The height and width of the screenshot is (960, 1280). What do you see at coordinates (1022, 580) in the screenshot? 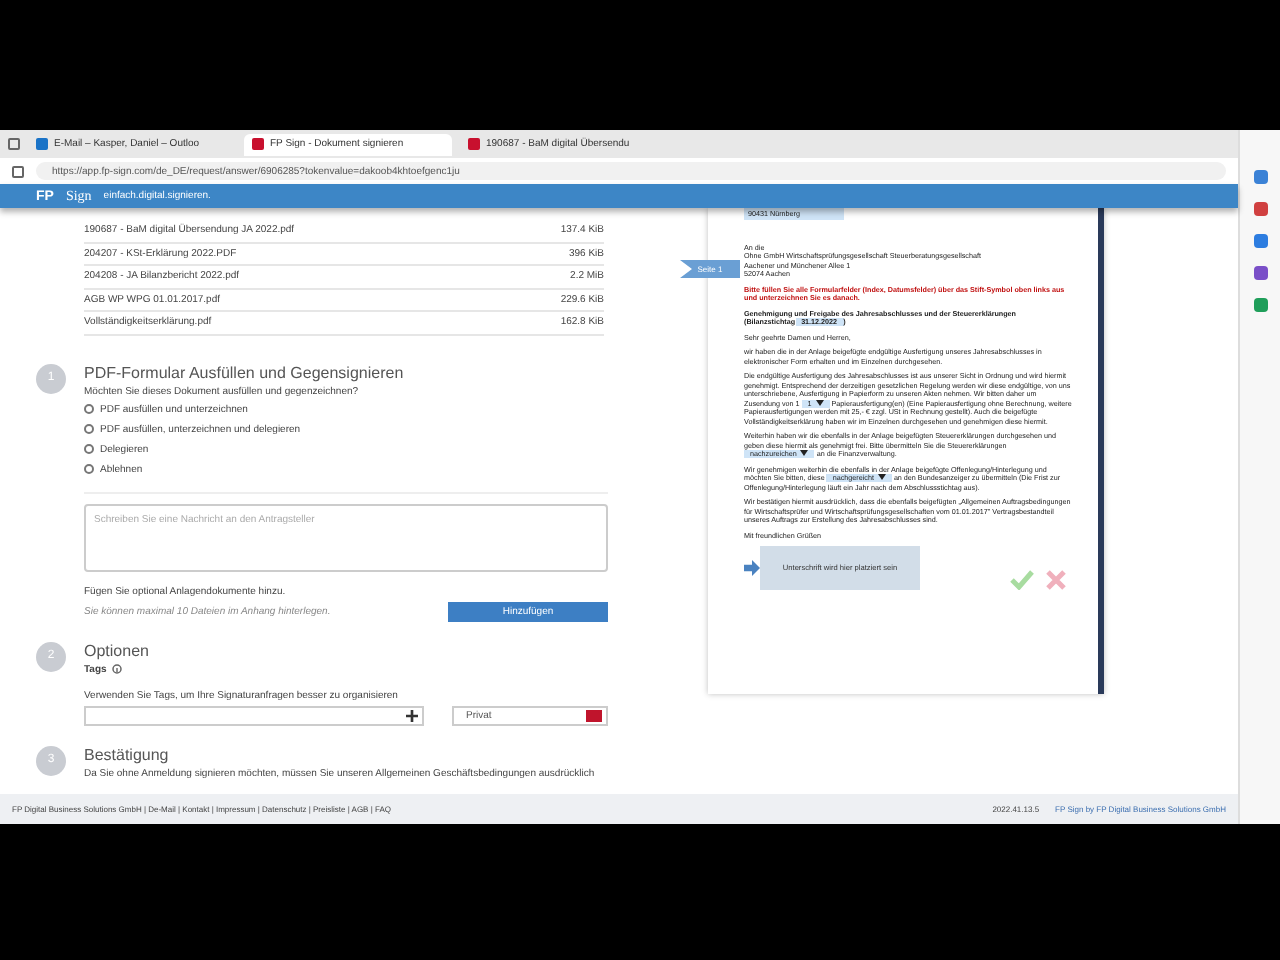
I see `check-icon` at bounding box center [1022, 580].